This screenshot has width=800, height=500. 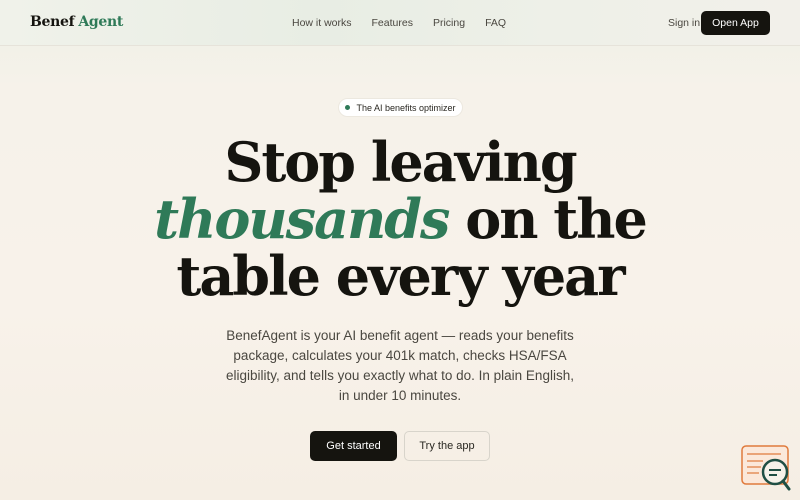 I want to click on logo: Benef Agent, so click(x=76, y=22).